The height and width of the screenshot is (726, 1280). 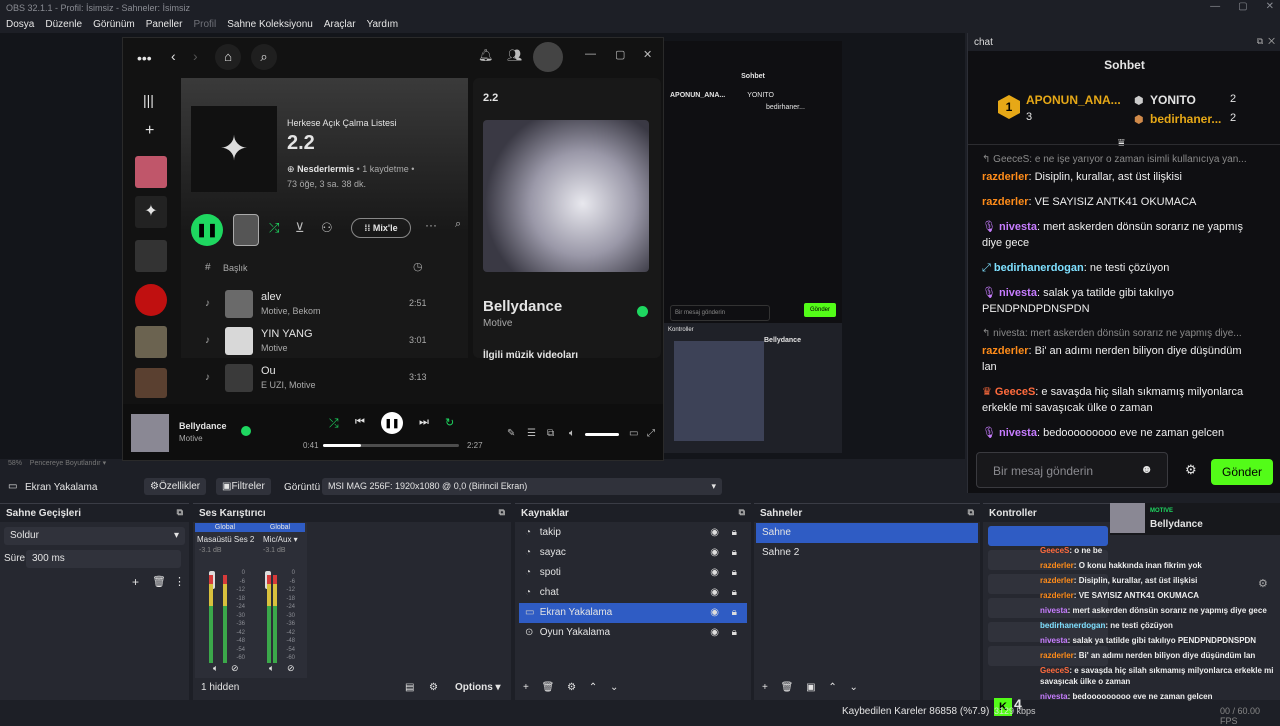 What do you see at coordinates (57, 463) in the screenshot?
I see `zoom-indicator: 58% Pencereye Boyutlandır ▾` at bounding box center [57, 463].